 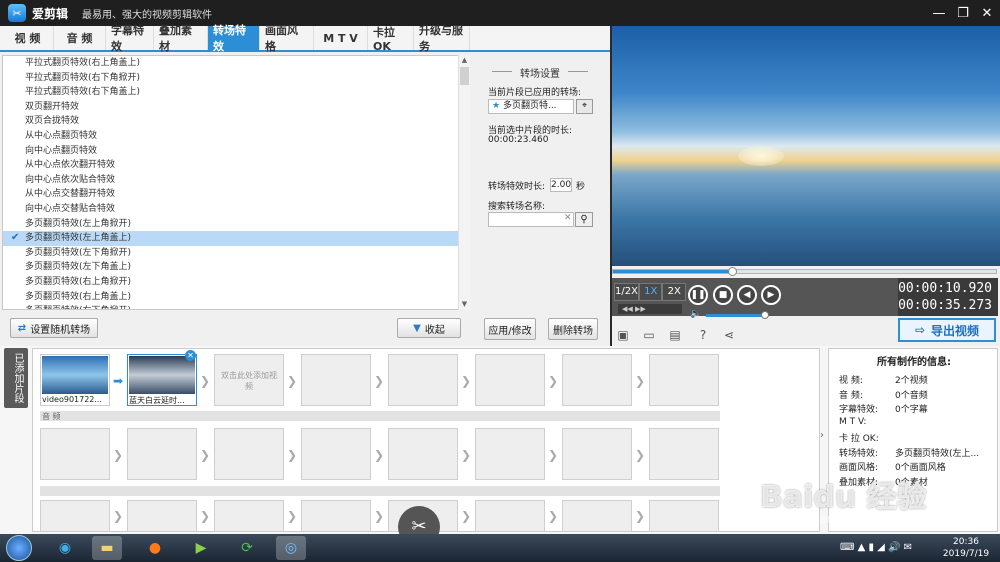 What do you see at coordinates (966, 548) in the screenshot?
I see `clock: 20:36 2019/7/19` at bounding box center [966, 548].